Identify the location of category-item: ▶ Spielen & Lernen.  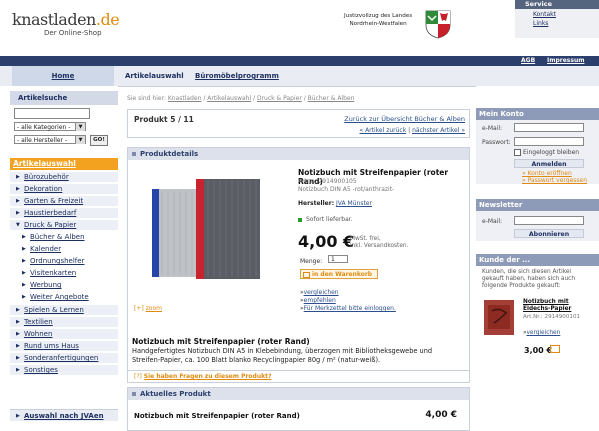
(64, 310).